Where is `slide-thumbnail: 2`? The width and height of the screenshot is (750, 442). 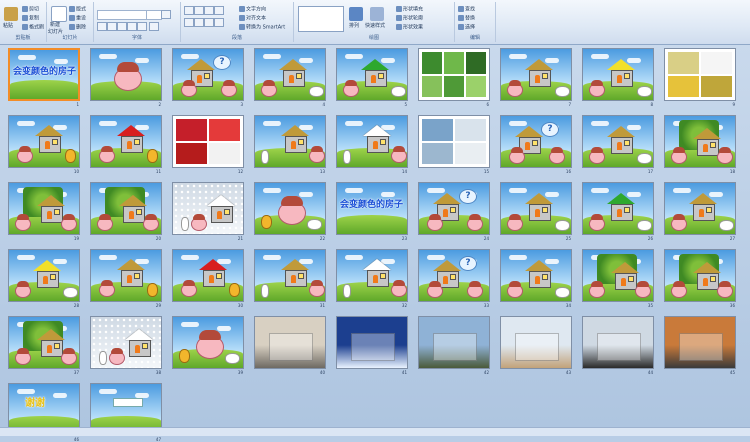 slide-thumbnail: 2 is located at coordinates (126, 77).